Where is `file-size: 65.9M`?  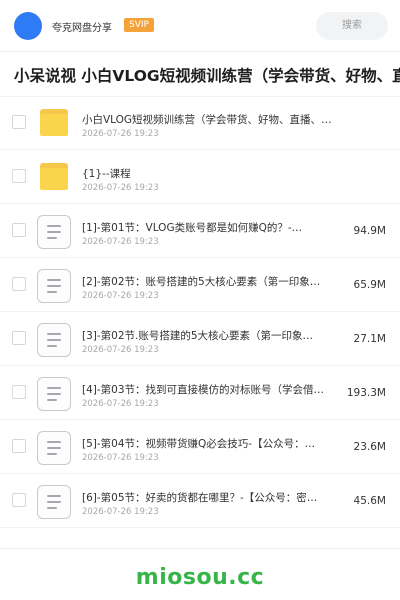 file-size: 65.9M is located at coordinates (369, 285).